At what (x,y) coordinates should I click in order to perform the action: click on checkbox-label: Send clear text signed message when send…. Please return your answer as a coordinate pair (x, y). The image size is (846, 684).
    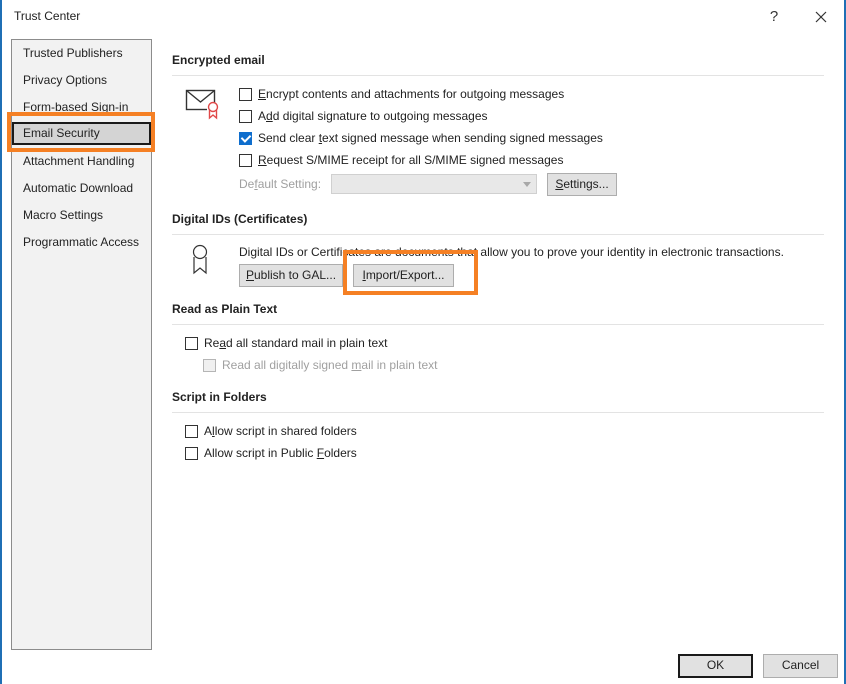
    Looking at the image, I should click on (430, 138).